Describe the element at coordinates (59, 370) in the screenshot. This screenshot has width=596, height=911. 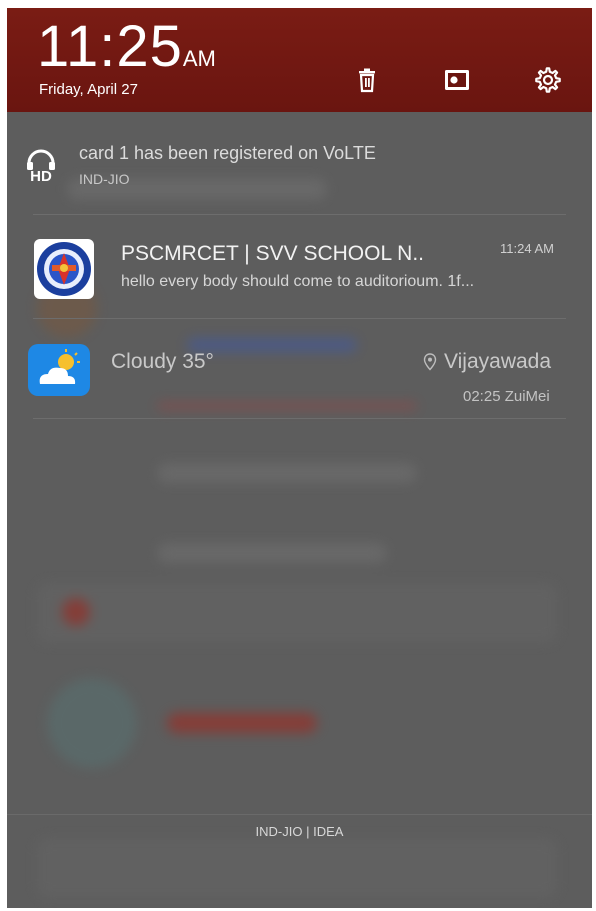
I see `weather-cloudy-icon` at that location.